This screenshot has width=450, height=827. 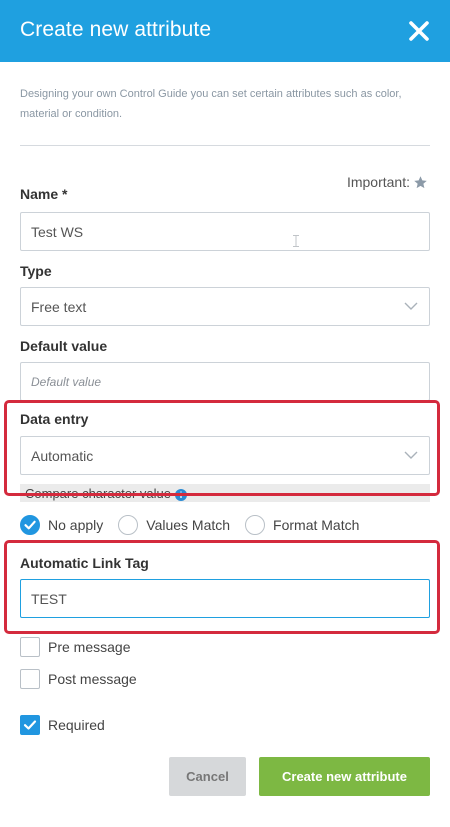 I want to click on type-label: Type, so click(x=36, y=271).